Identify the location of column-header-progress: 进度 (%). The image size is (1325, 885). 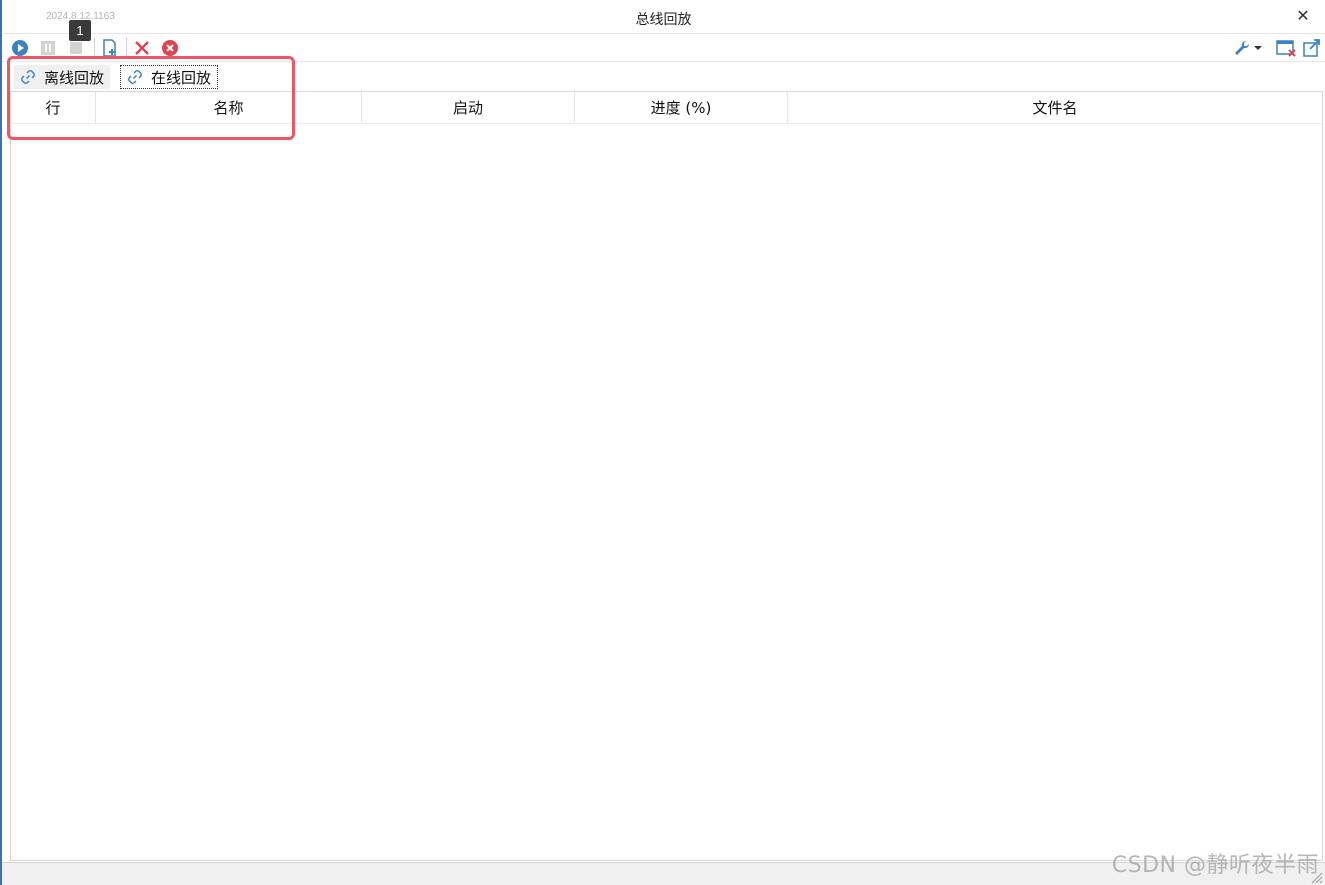
(681, 108).